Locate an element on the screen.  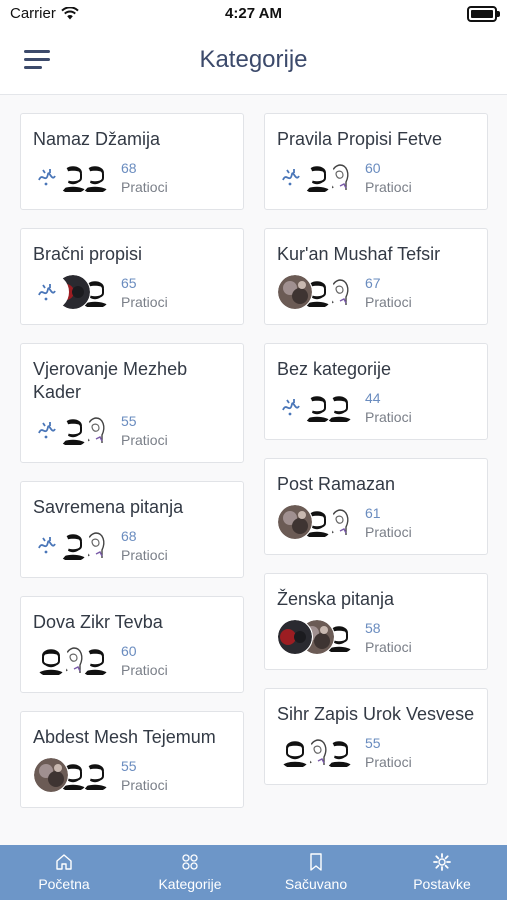
category-title: Post Ramazan is located at coordinates (336, 484).